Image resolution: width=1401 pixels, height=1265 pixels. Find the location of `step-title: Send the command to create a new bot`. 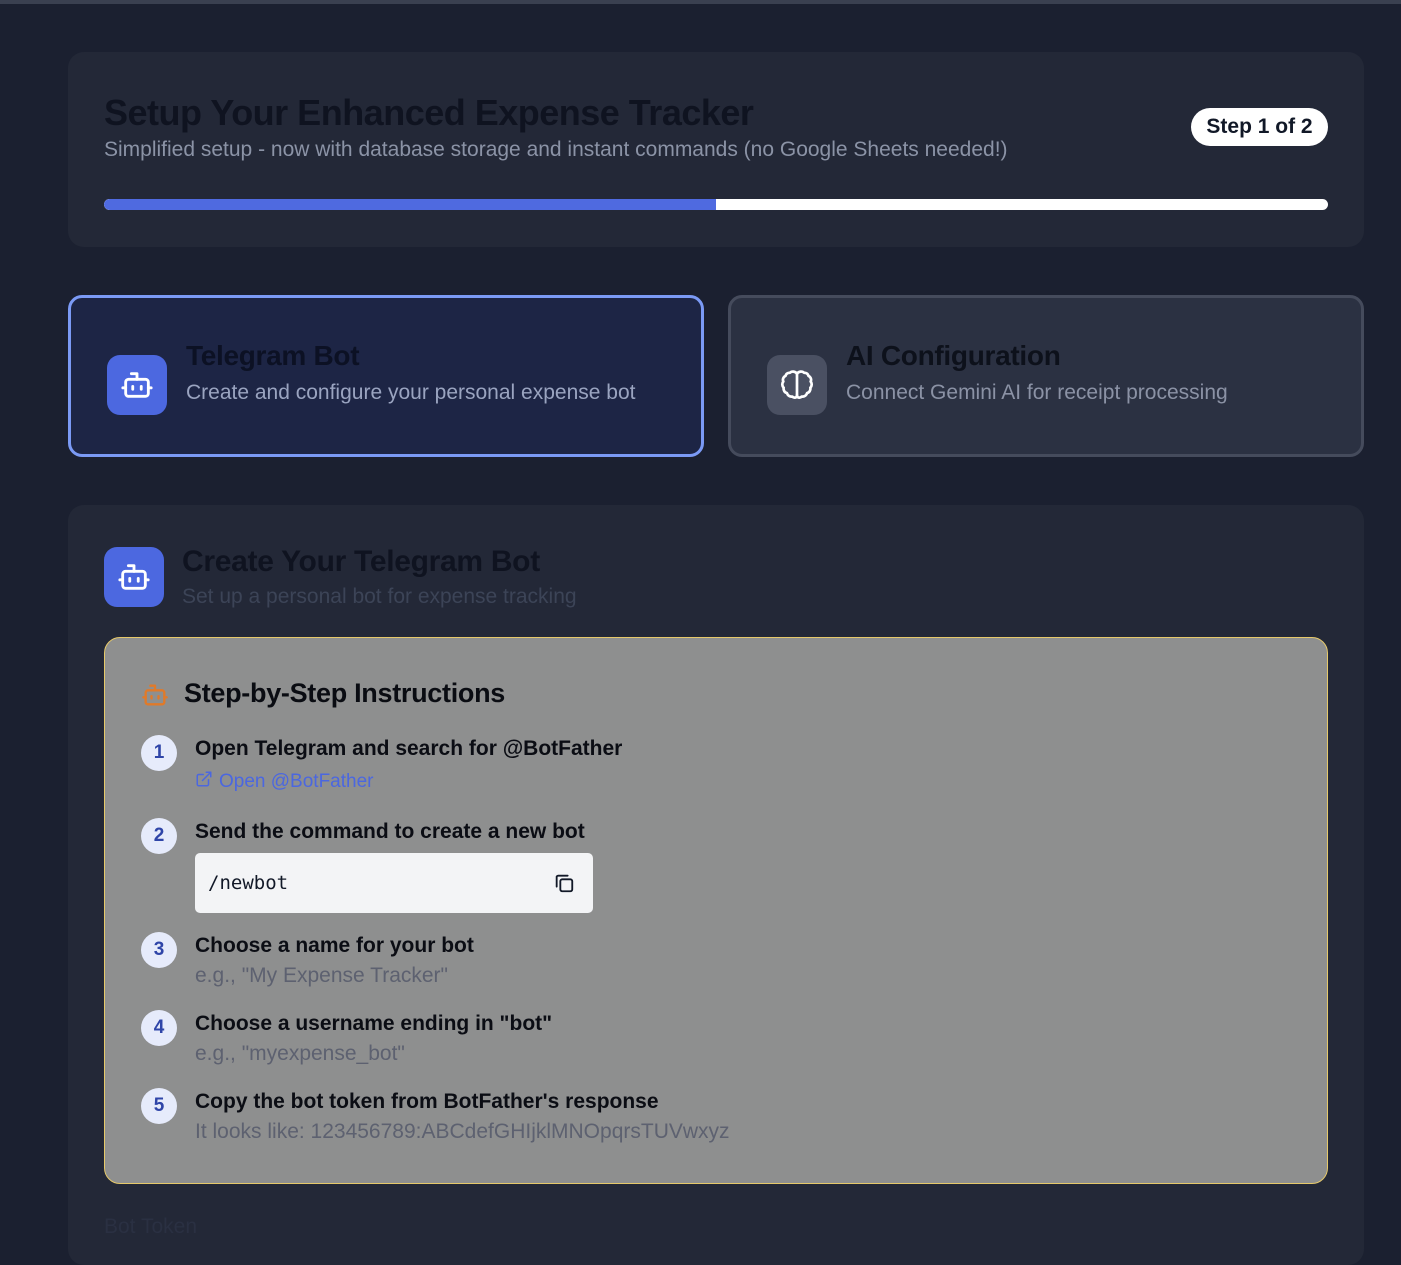

step-title: Send the command to create a new bot is located at coordinates (390, 831).